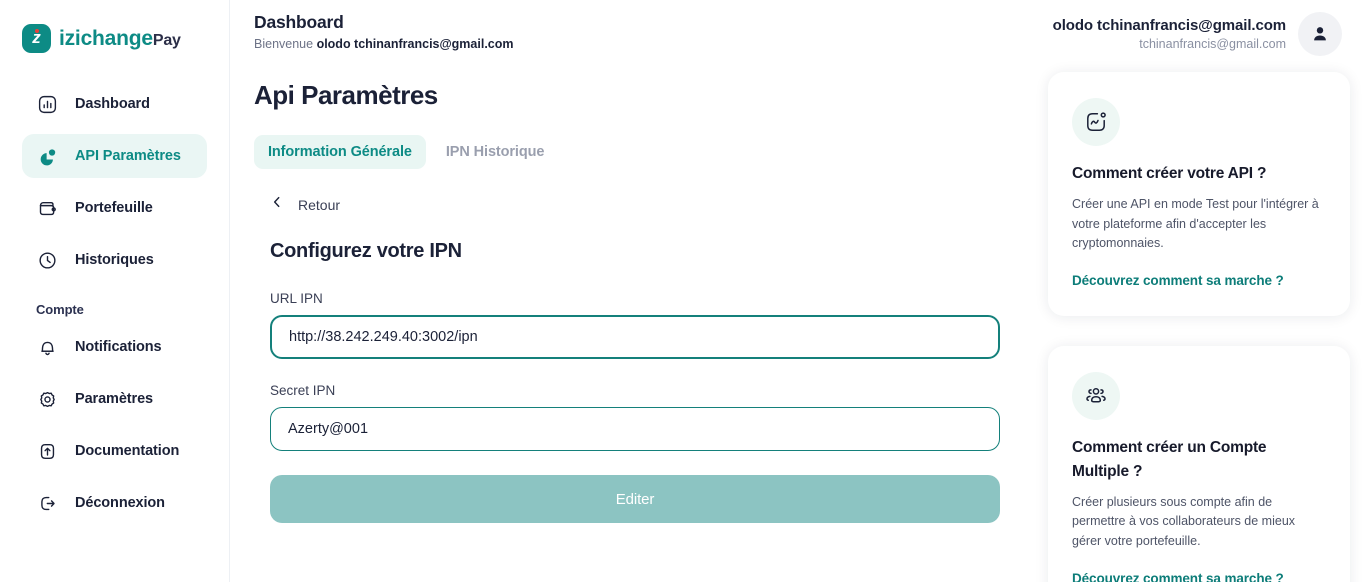 This screenshot has height=582, width=1366. I want to click on sidebar-item-notifications: Notifications, so click(114, 347).